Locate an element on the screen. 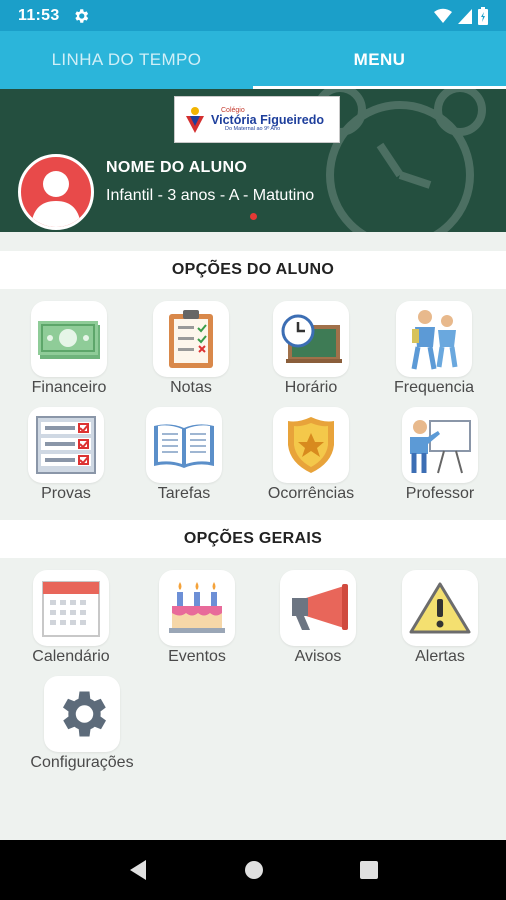 The image size is (506, 900). warning-icon is located at coordinates (440, 608).